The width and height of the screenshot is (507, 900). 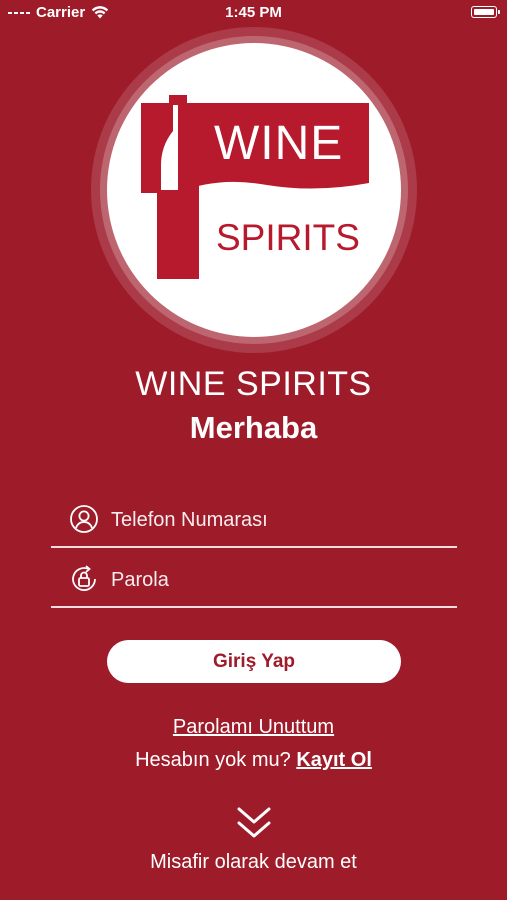 I want to click on signup-row: Hesabın yok mu? Kayıt Ol, so click(x=253, y=760).